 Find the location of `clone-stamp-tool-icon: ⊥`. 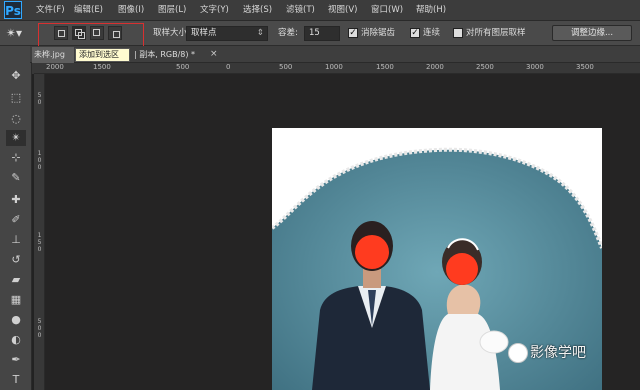

clone-stamp-tool-icon: ⊥ is located at coordinates (16, 240).